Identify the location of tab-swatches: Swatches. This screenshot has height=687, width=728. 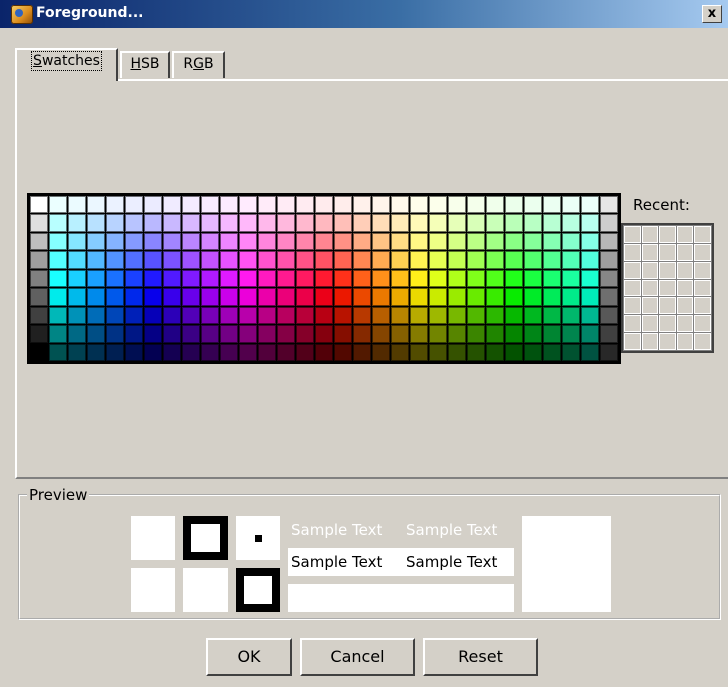
(66, 64).